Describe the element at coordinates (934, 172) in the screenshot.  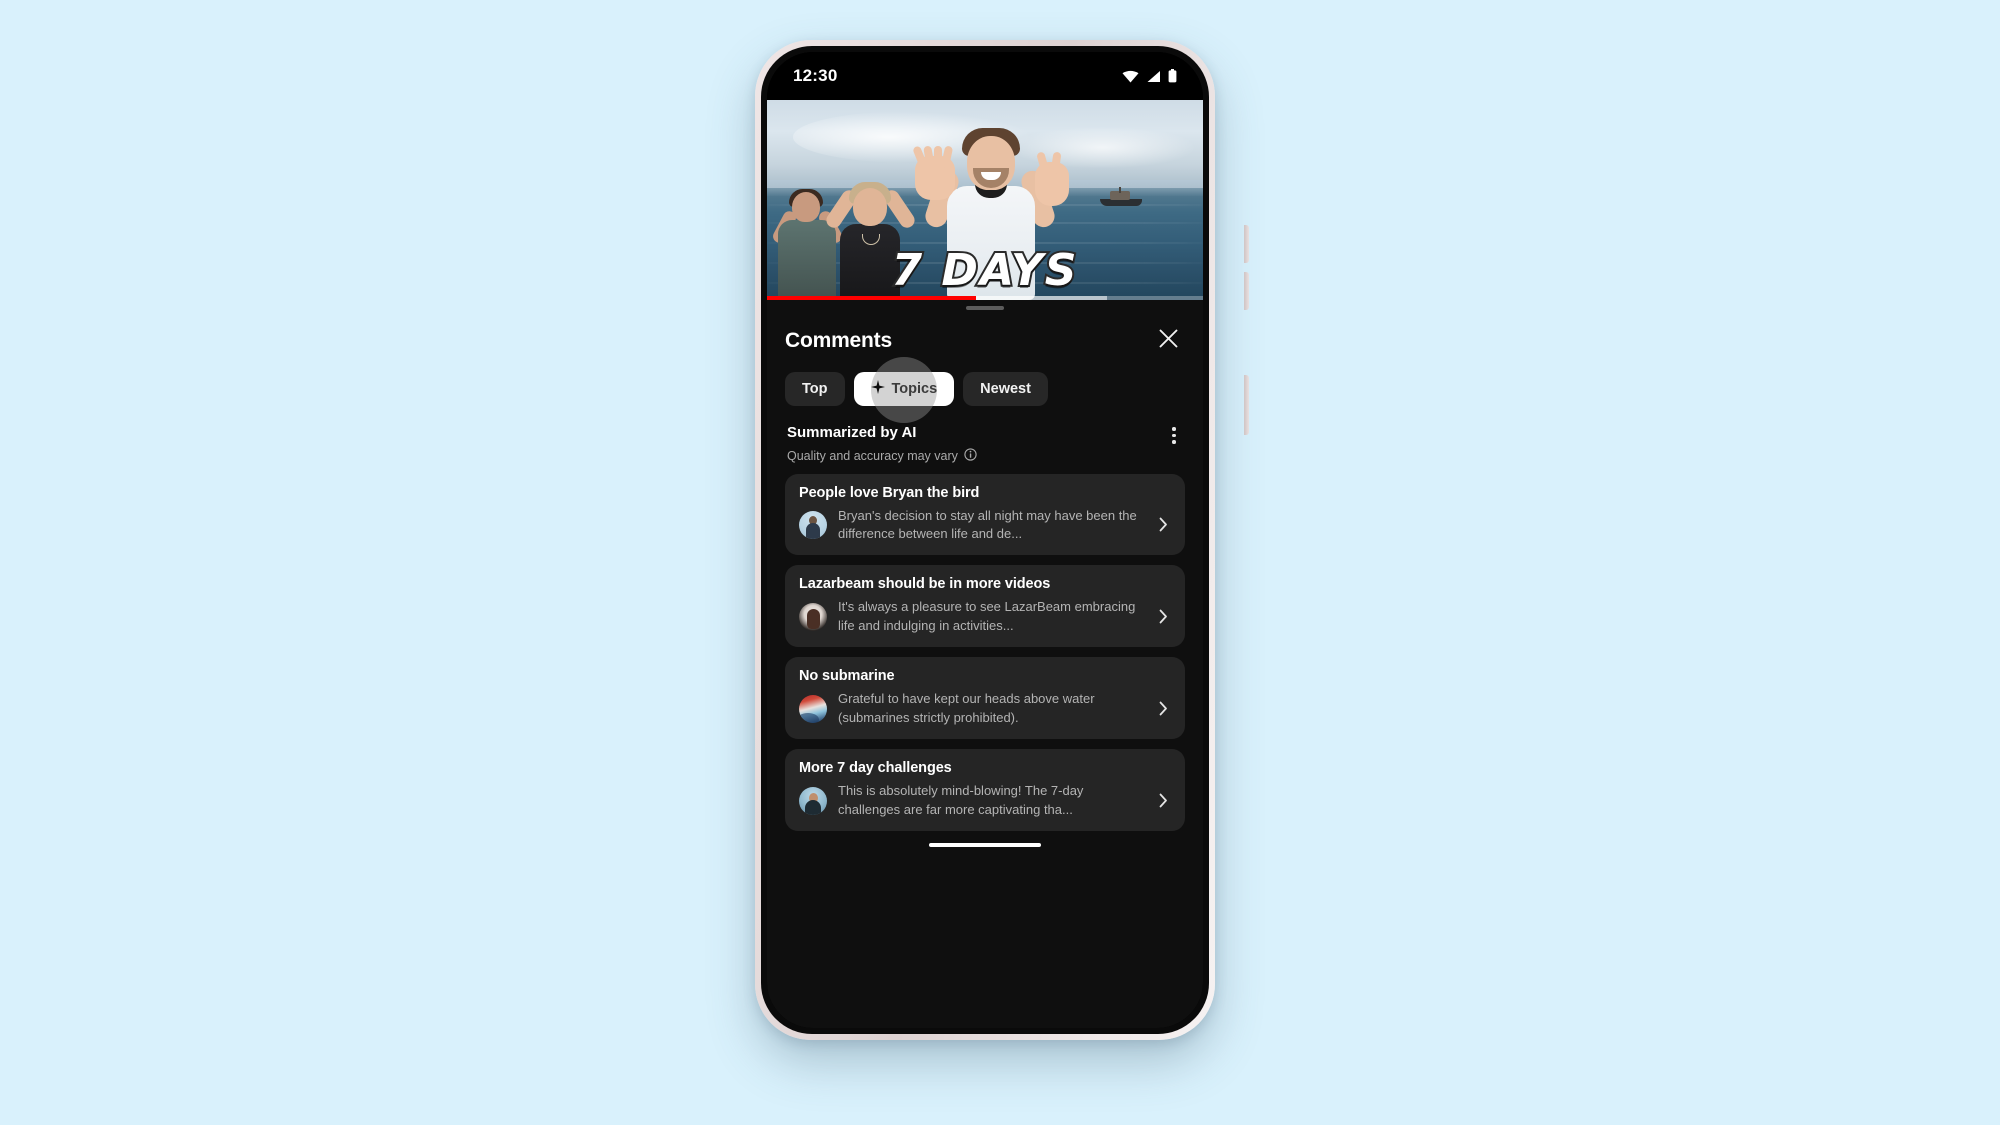
I see `open-hand` at that location.